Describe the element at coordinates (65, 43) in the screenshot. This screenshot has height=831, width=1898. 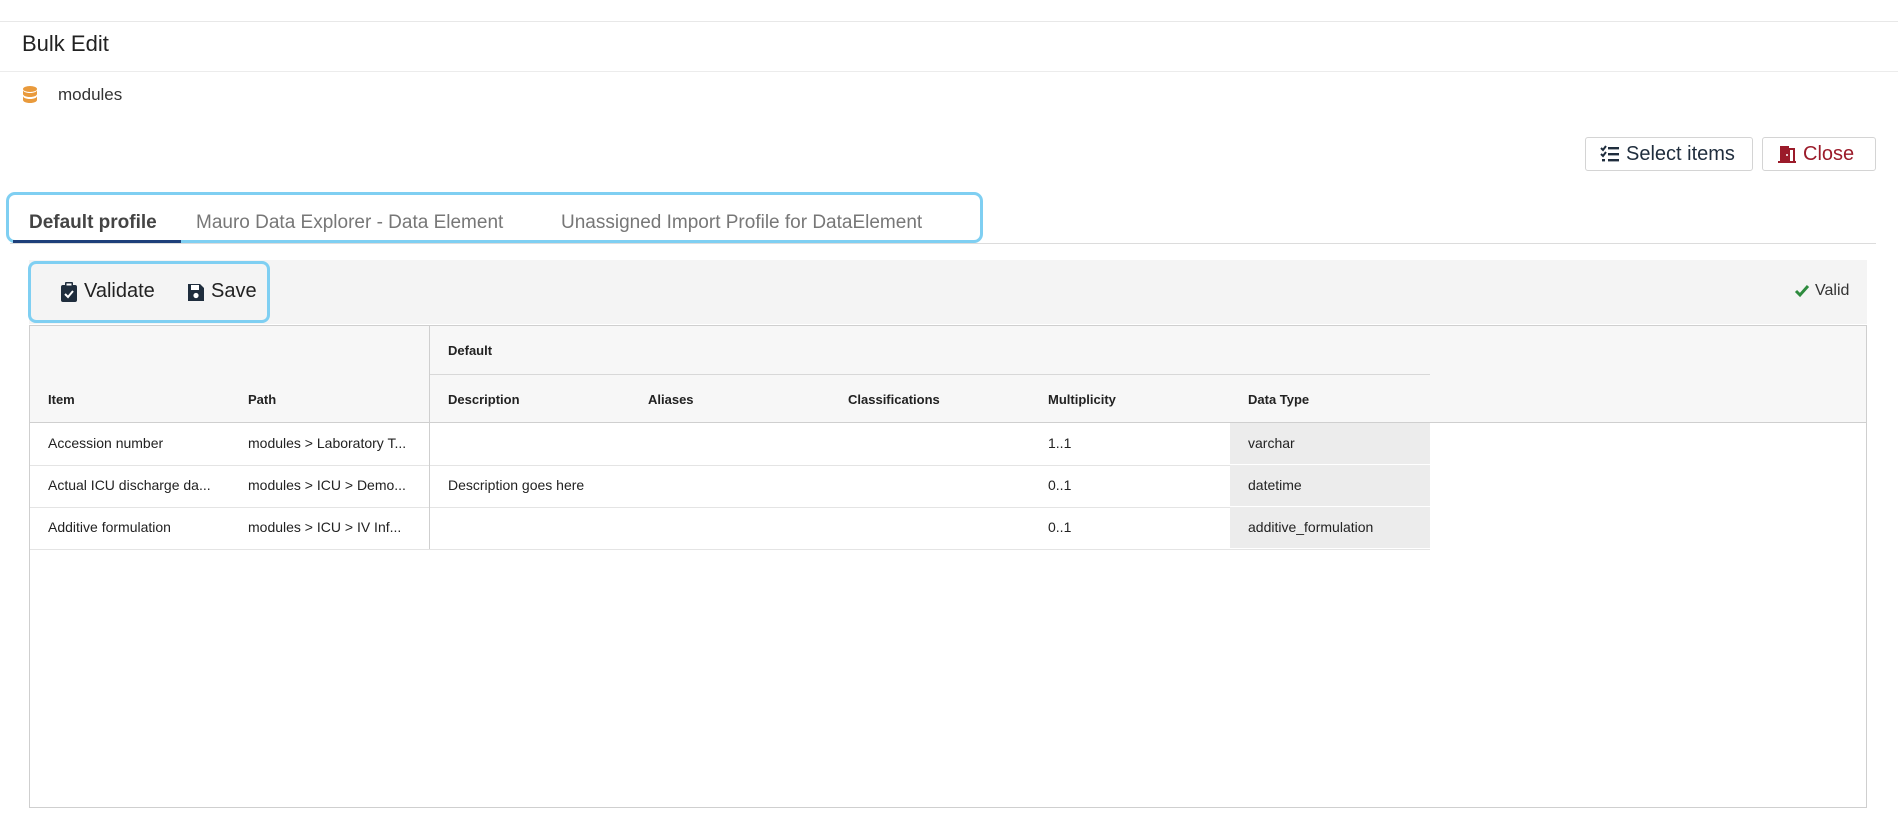
I see `page-title: Bulk Edit` at that location.